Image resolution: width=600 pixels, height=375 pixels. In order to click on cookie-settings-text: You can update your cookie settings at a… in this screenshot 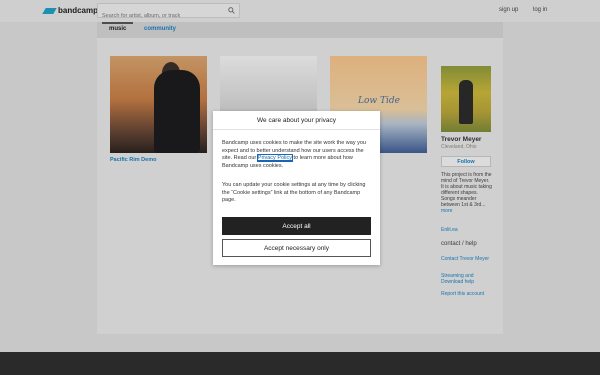, I will do `click(294, 192)`.